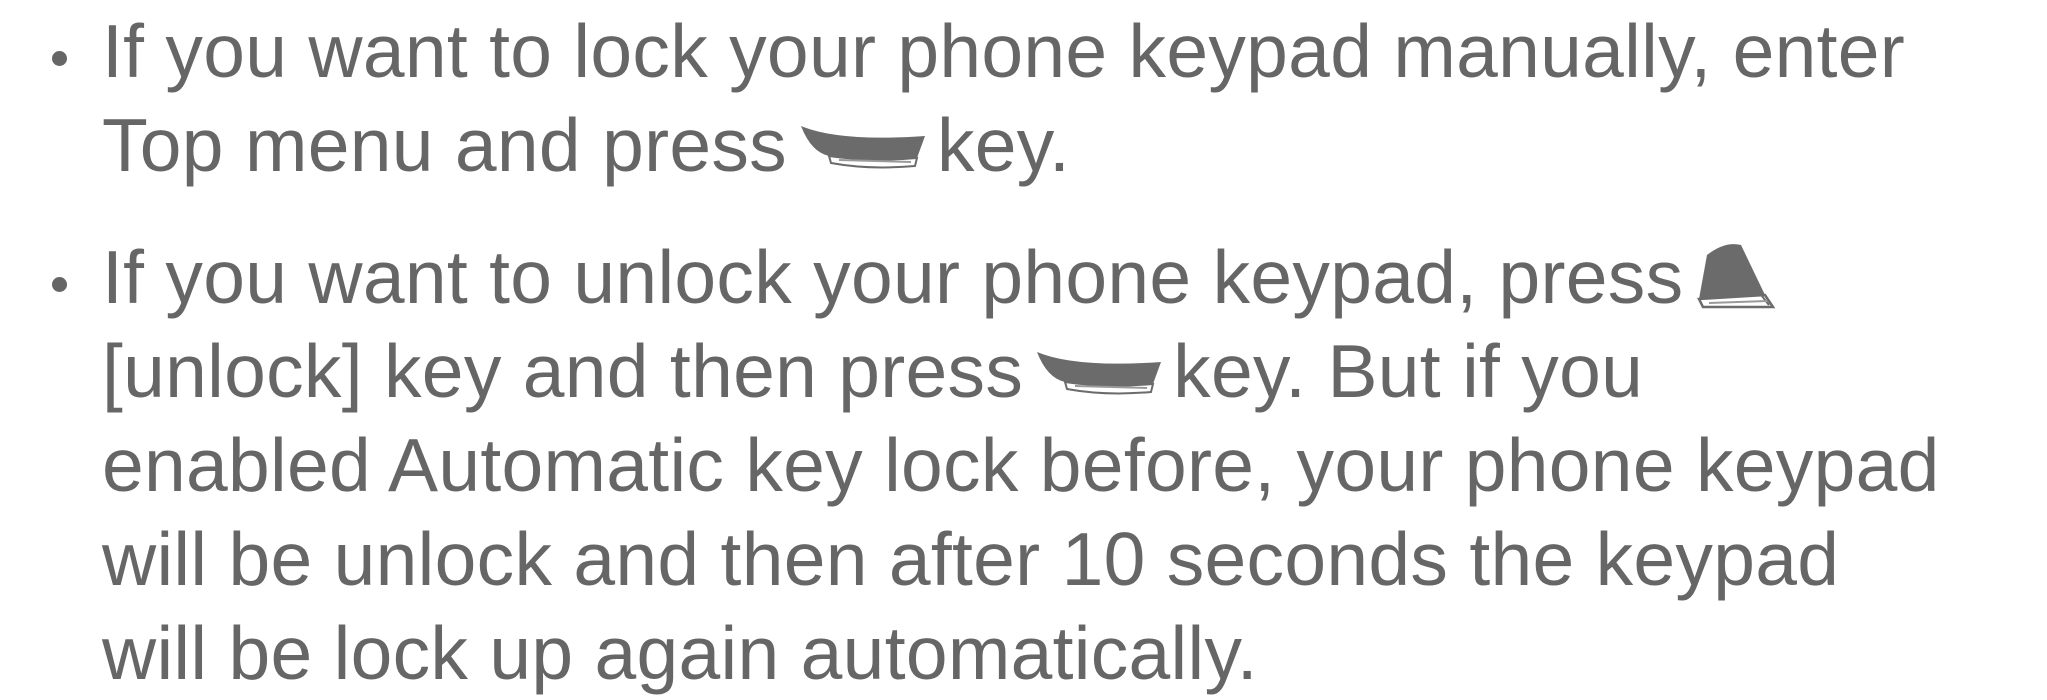  Describe the element at coordinates (1734, 273) in the screenshot. I see `star-key-icon` at that location.